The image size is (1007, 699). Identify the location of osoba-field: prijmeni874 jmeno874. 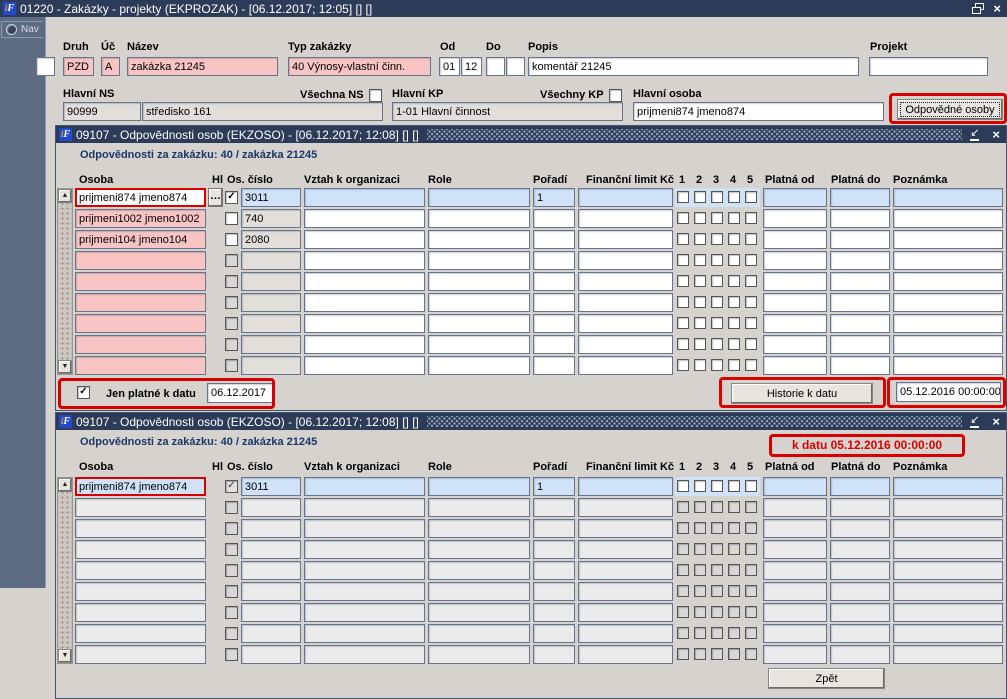
(140, 197).